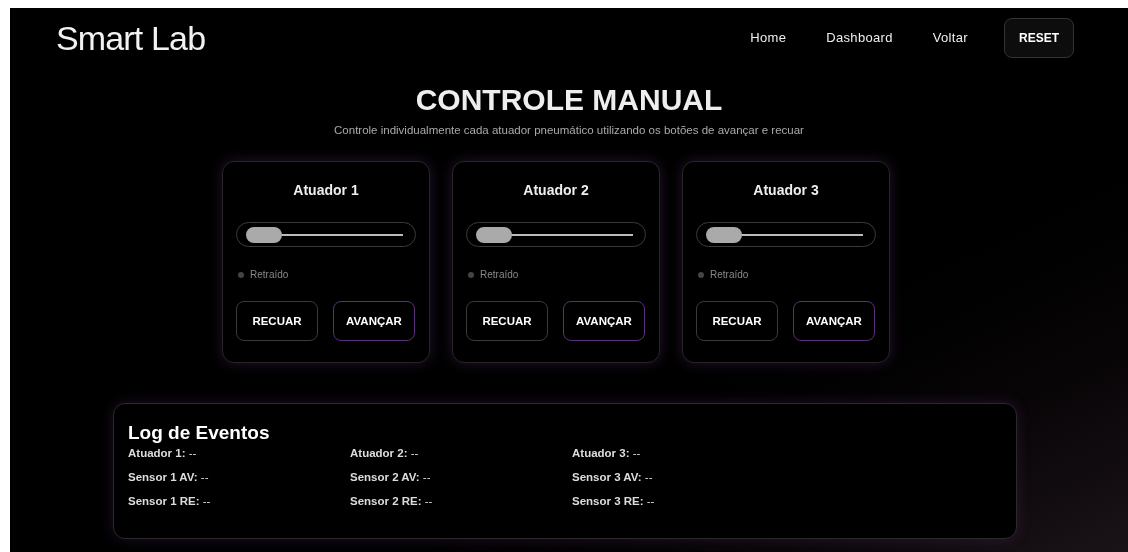 The height and width of the screenshot is (552, 1128). I want to click on actuator-title: Atuador 2, so click(556, 191).